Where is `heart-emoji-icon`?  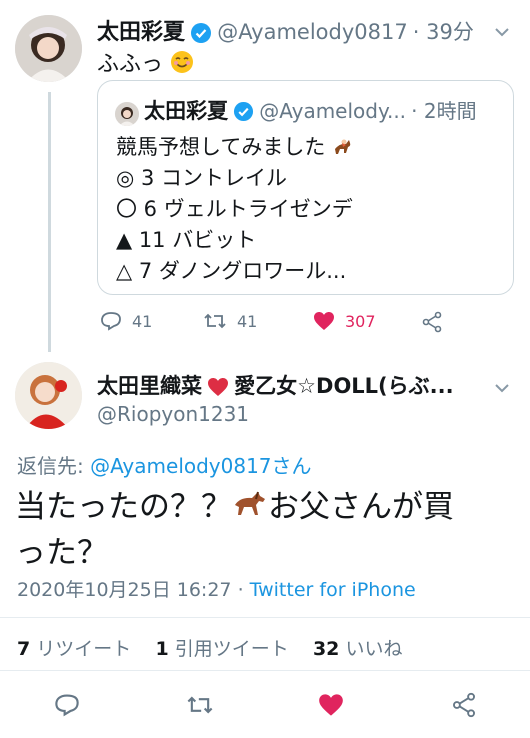 heart-emoji-icon is located at coordinates (218, 389).